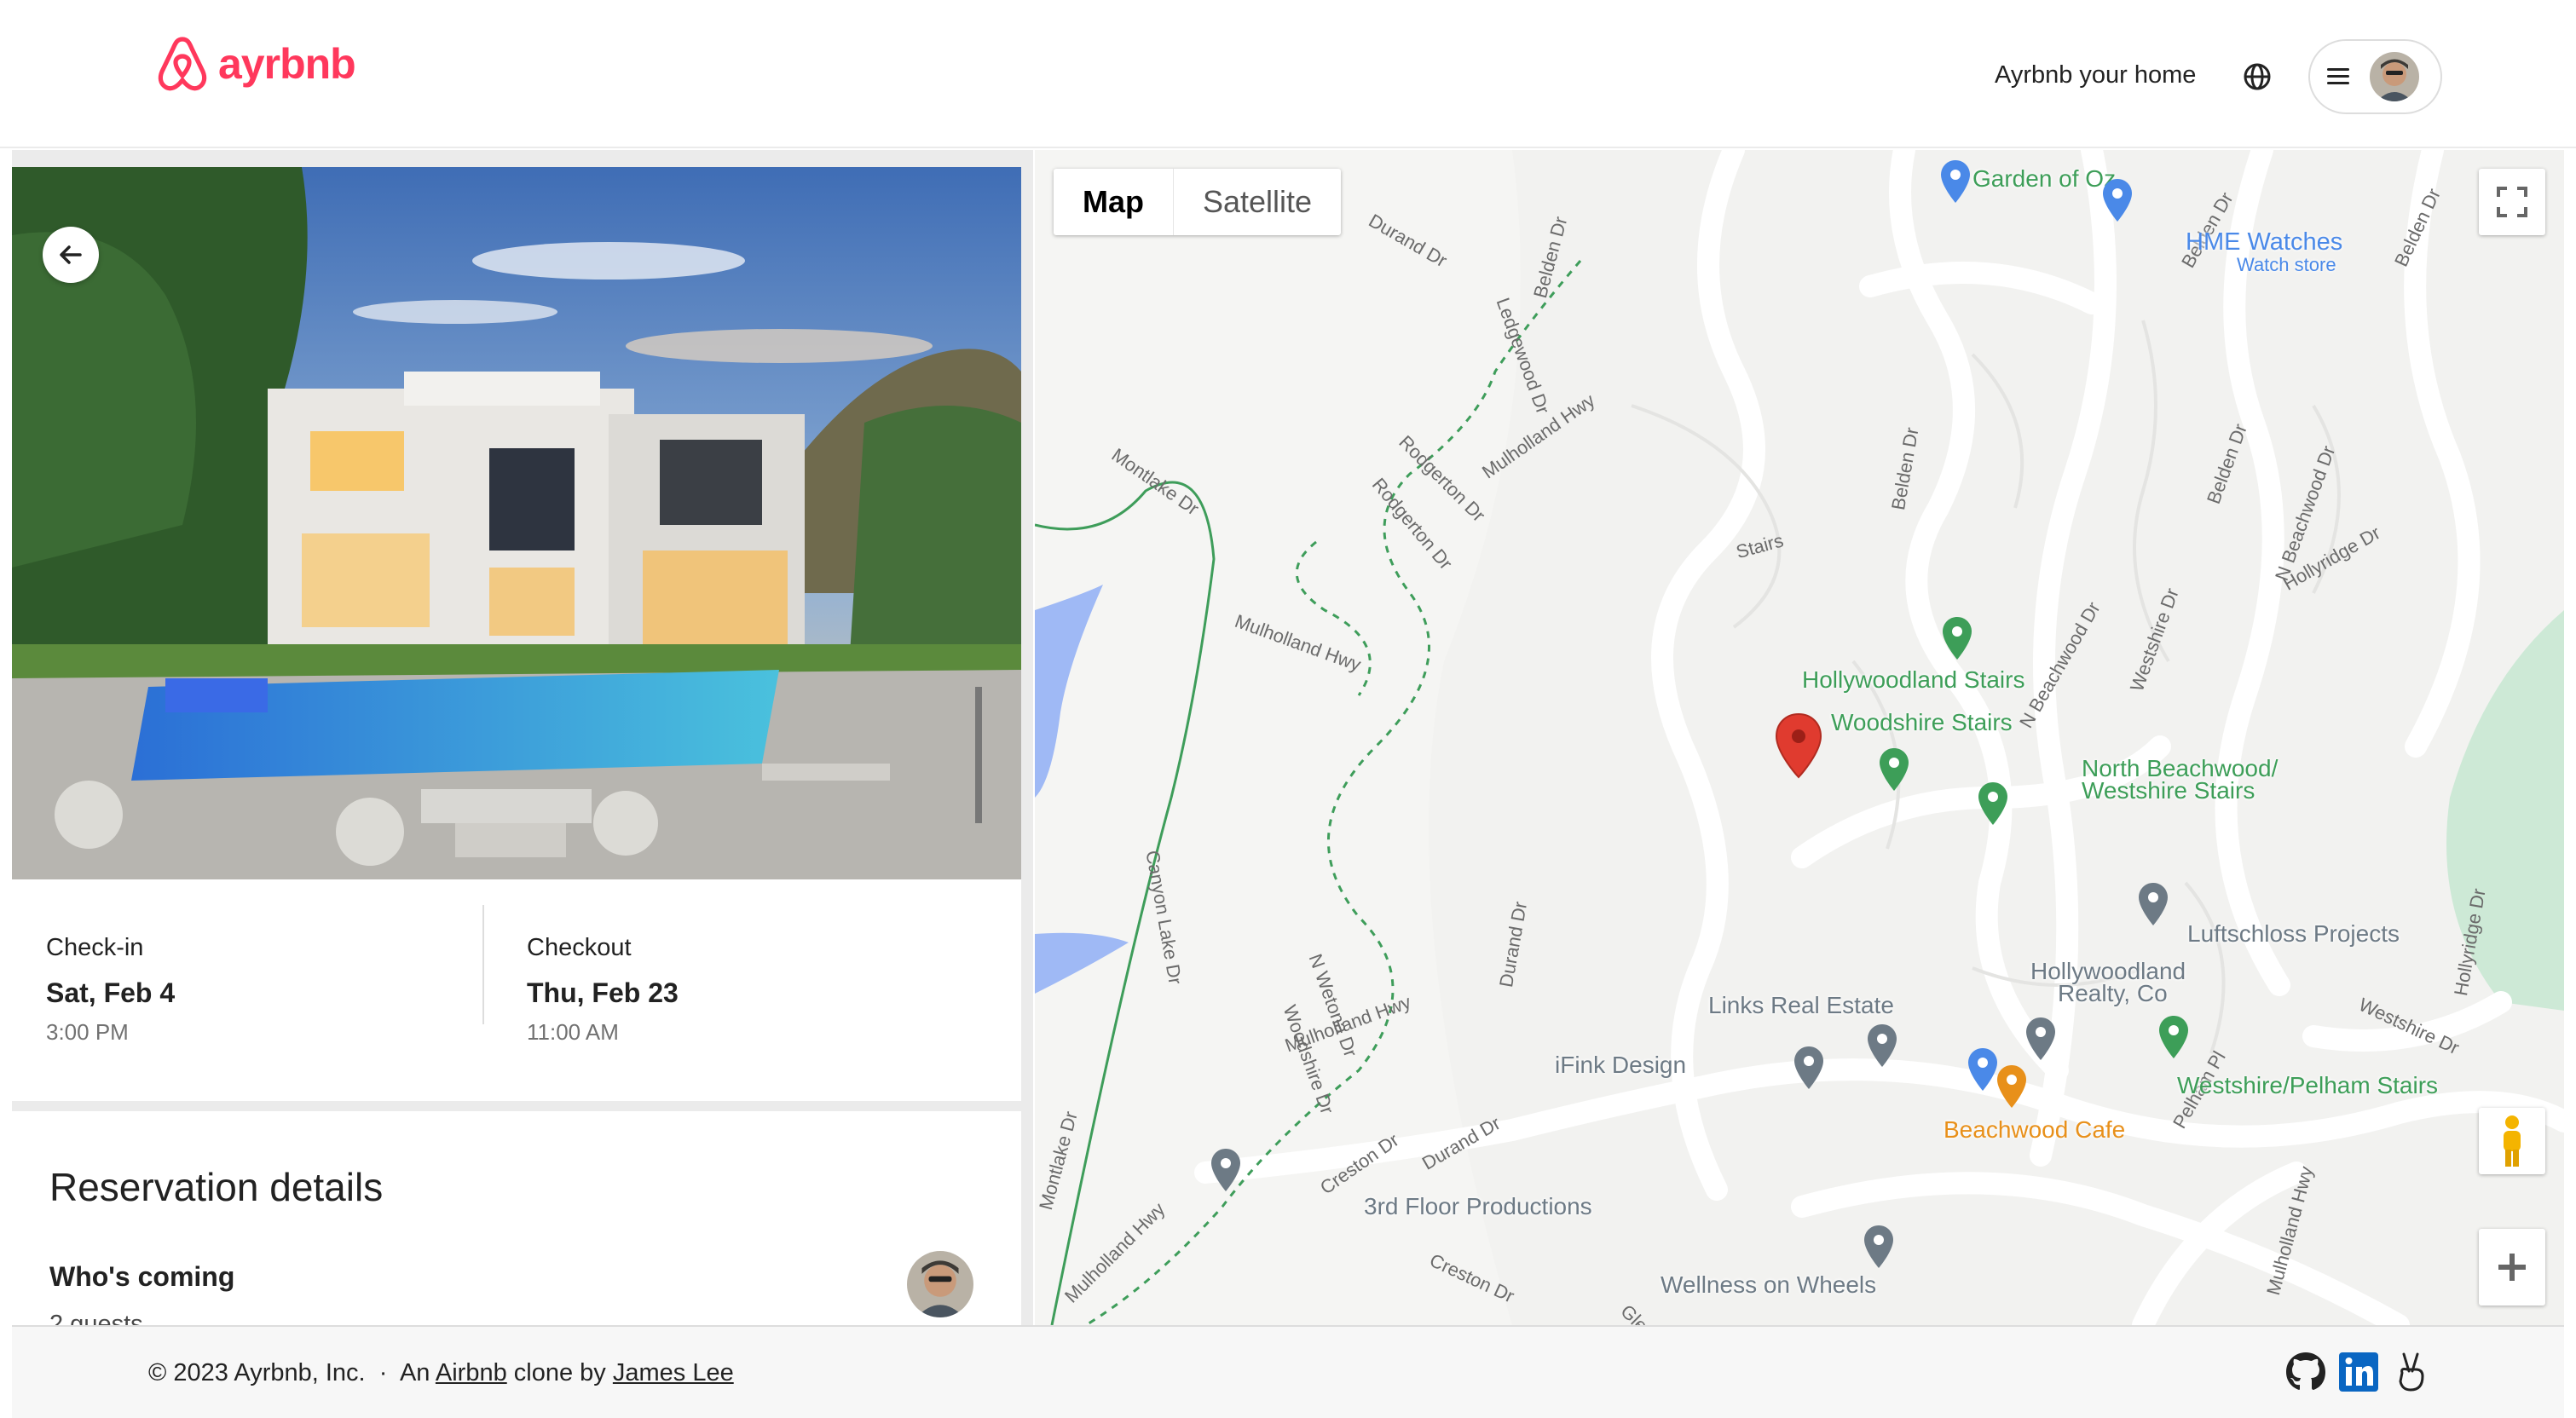  What do you see at coordinates (96, 1318) in the screenshot?
I see `guest-count: 2 guests` at bounding box center [96, 1318].